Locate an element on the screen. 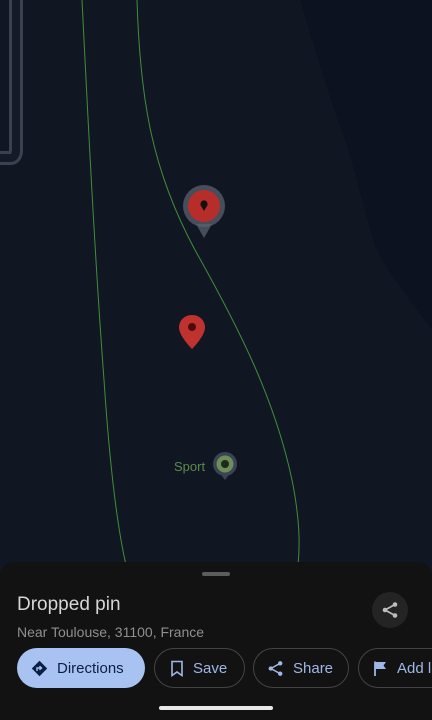 The image size is (432, 720). place-address: Near Toulouse, 31100, France is located at coordinates (111, 632).